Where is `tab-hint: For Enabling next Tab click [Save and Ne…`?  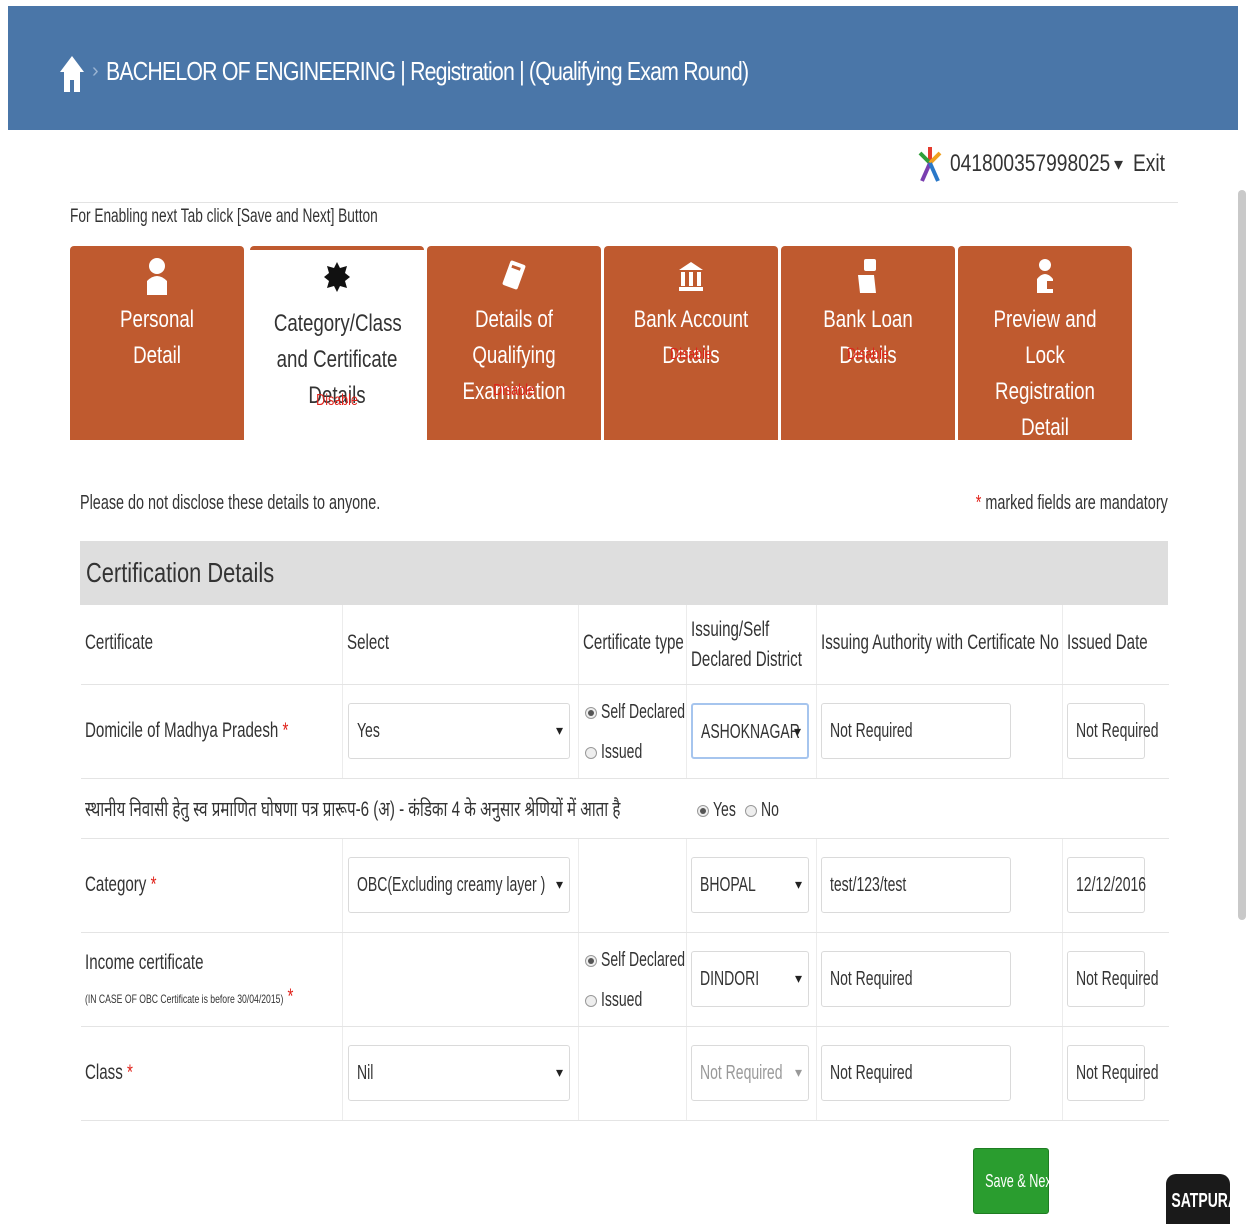 tab-hint: For Enabling next Tab click [Save and Ne… is located at coordinates (224, 216).